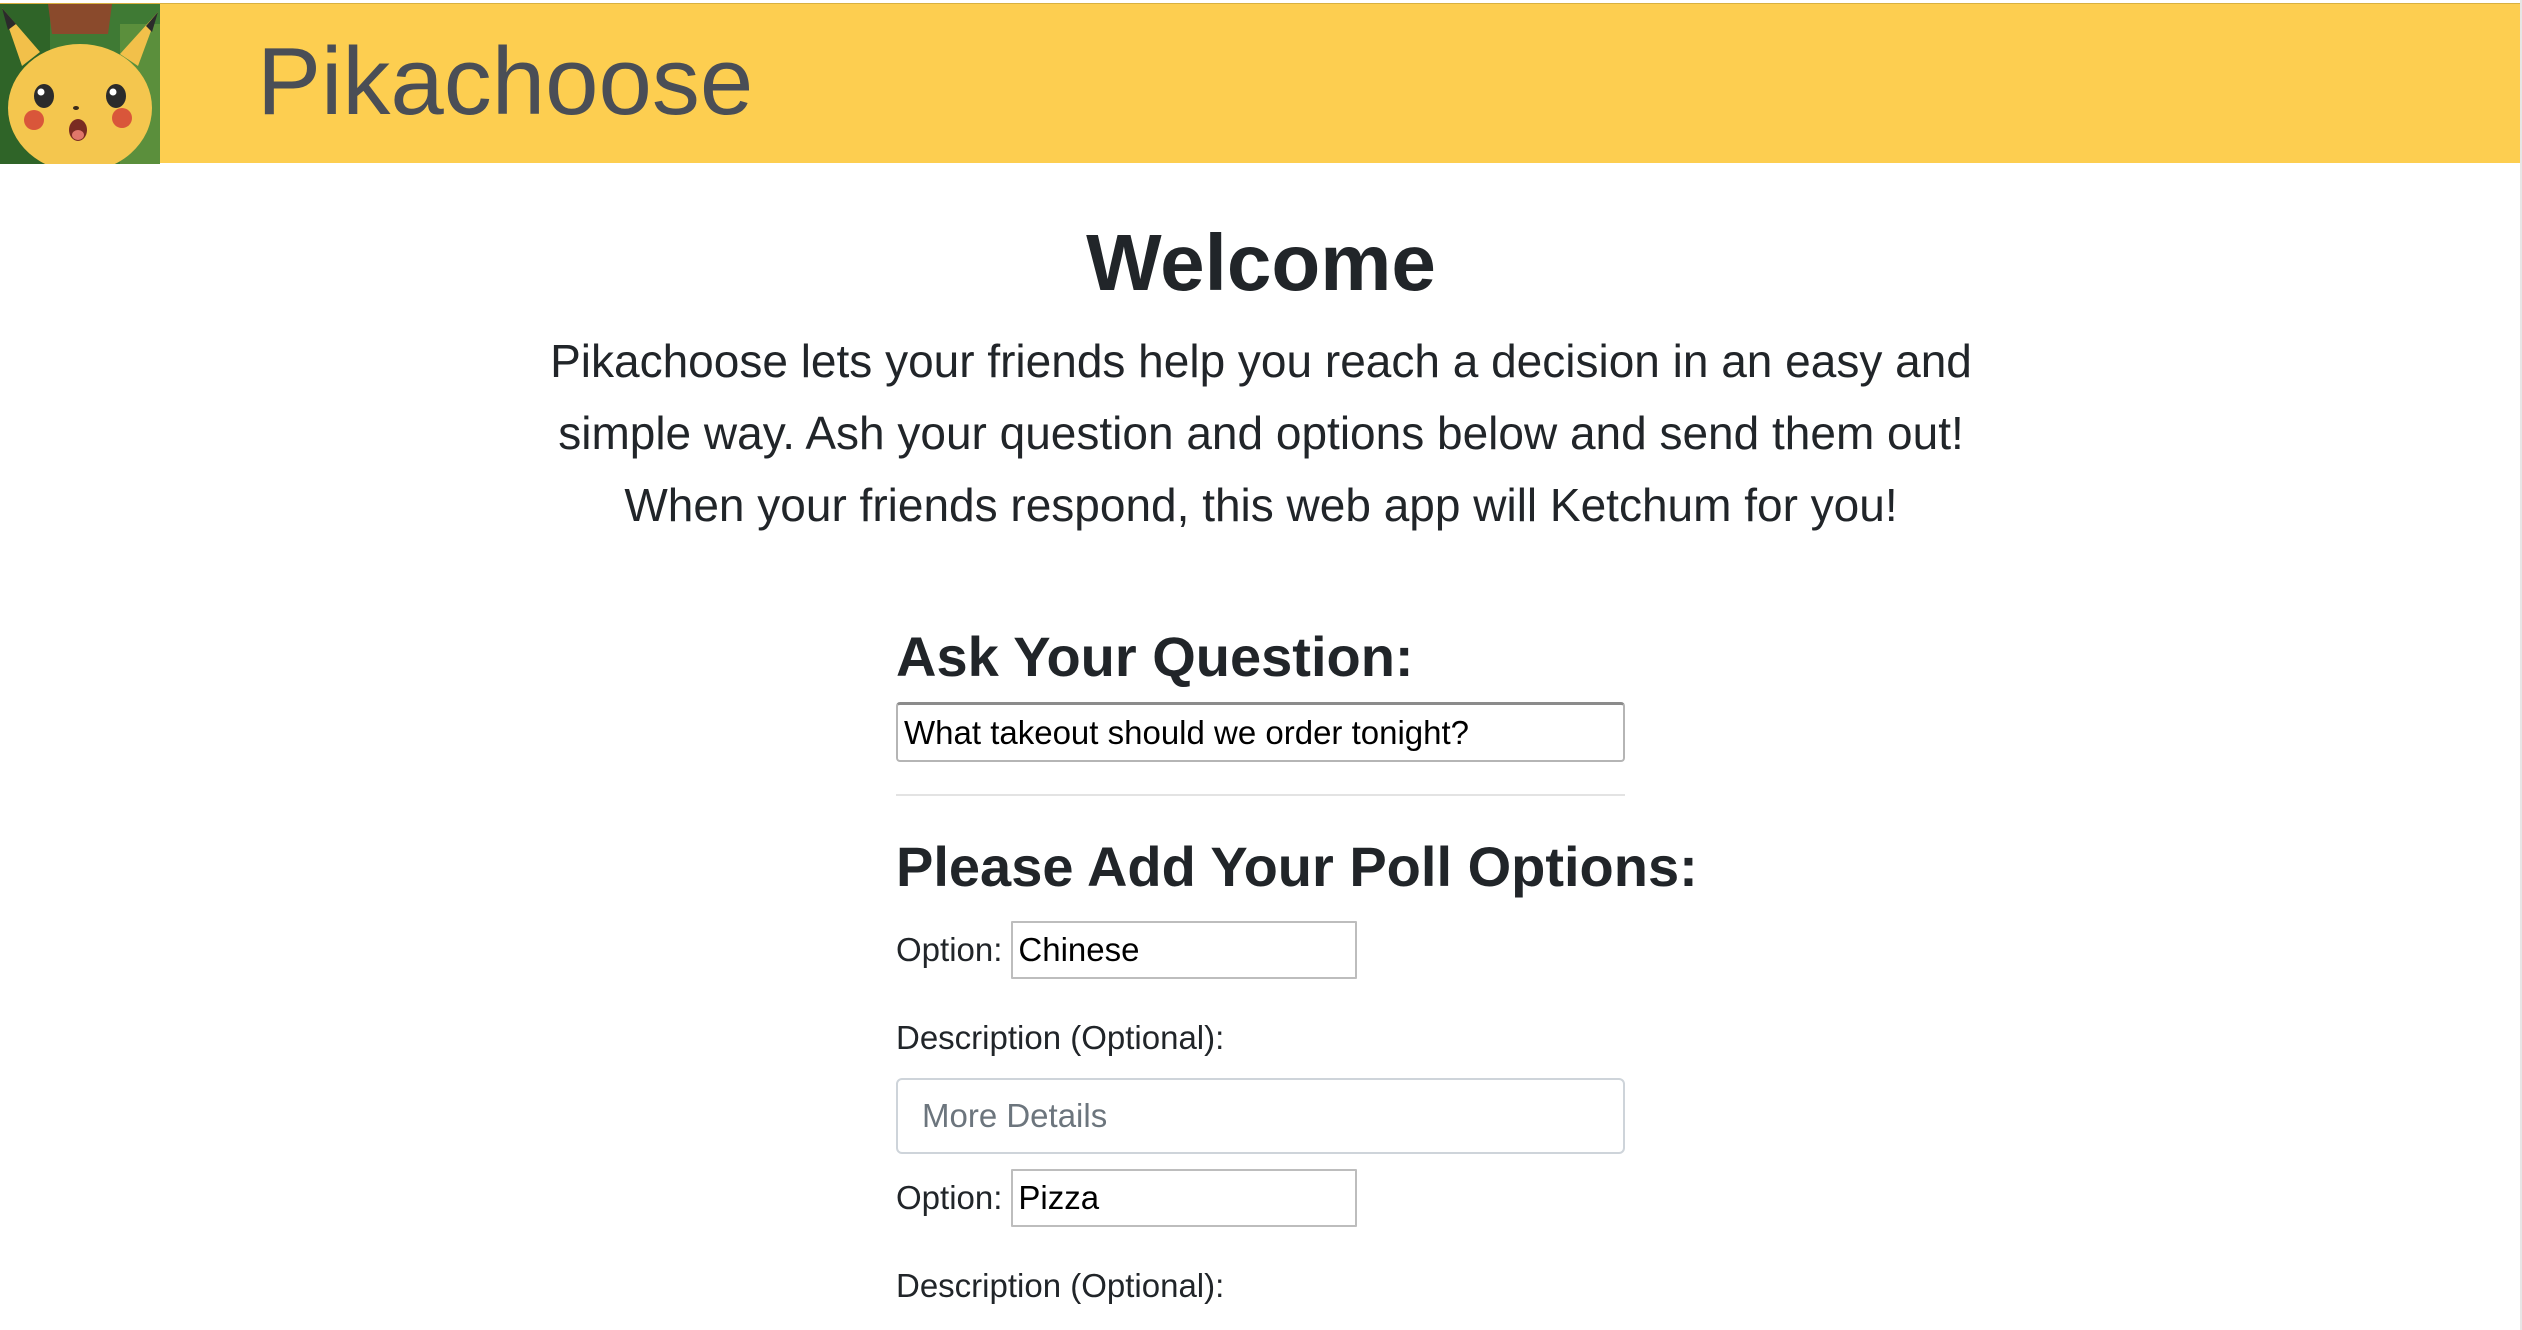 The height and width of the screenshot is (1330, 2522). I want to click on question-heading: Ask Your Question:, so click(1155, 656).